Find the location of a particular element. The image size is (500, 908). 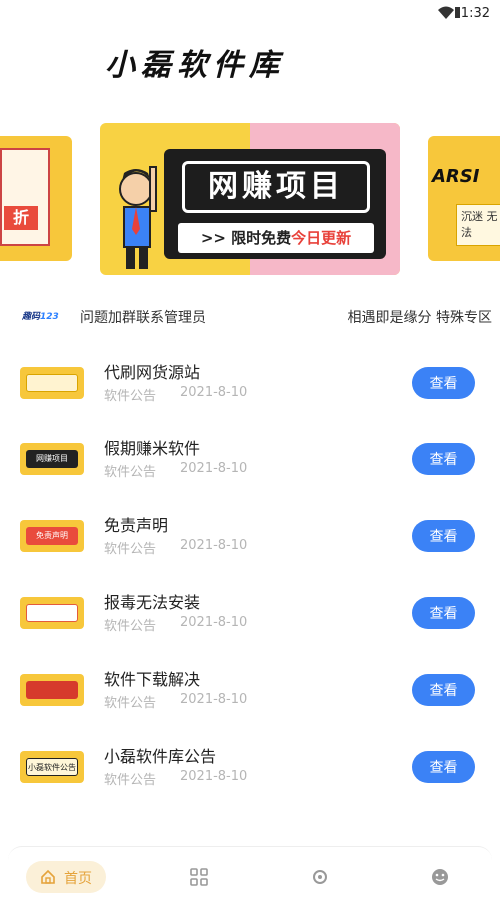

list-item-title: 软件下载解决 is located at coordinates (152, 679).